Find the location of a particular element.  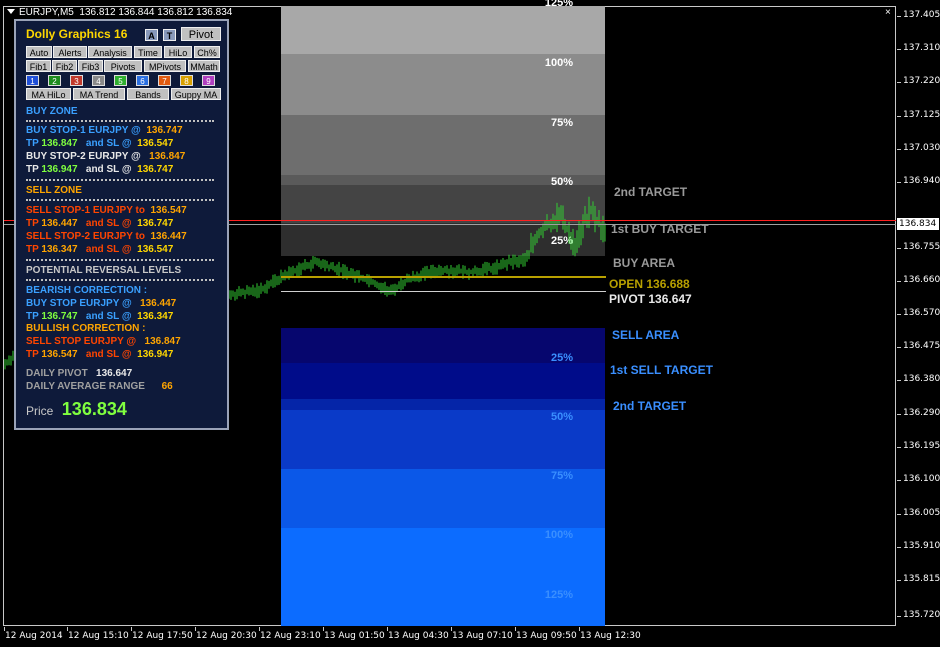

btn-mpivots: MPivots is located at coordinates (165, 66).